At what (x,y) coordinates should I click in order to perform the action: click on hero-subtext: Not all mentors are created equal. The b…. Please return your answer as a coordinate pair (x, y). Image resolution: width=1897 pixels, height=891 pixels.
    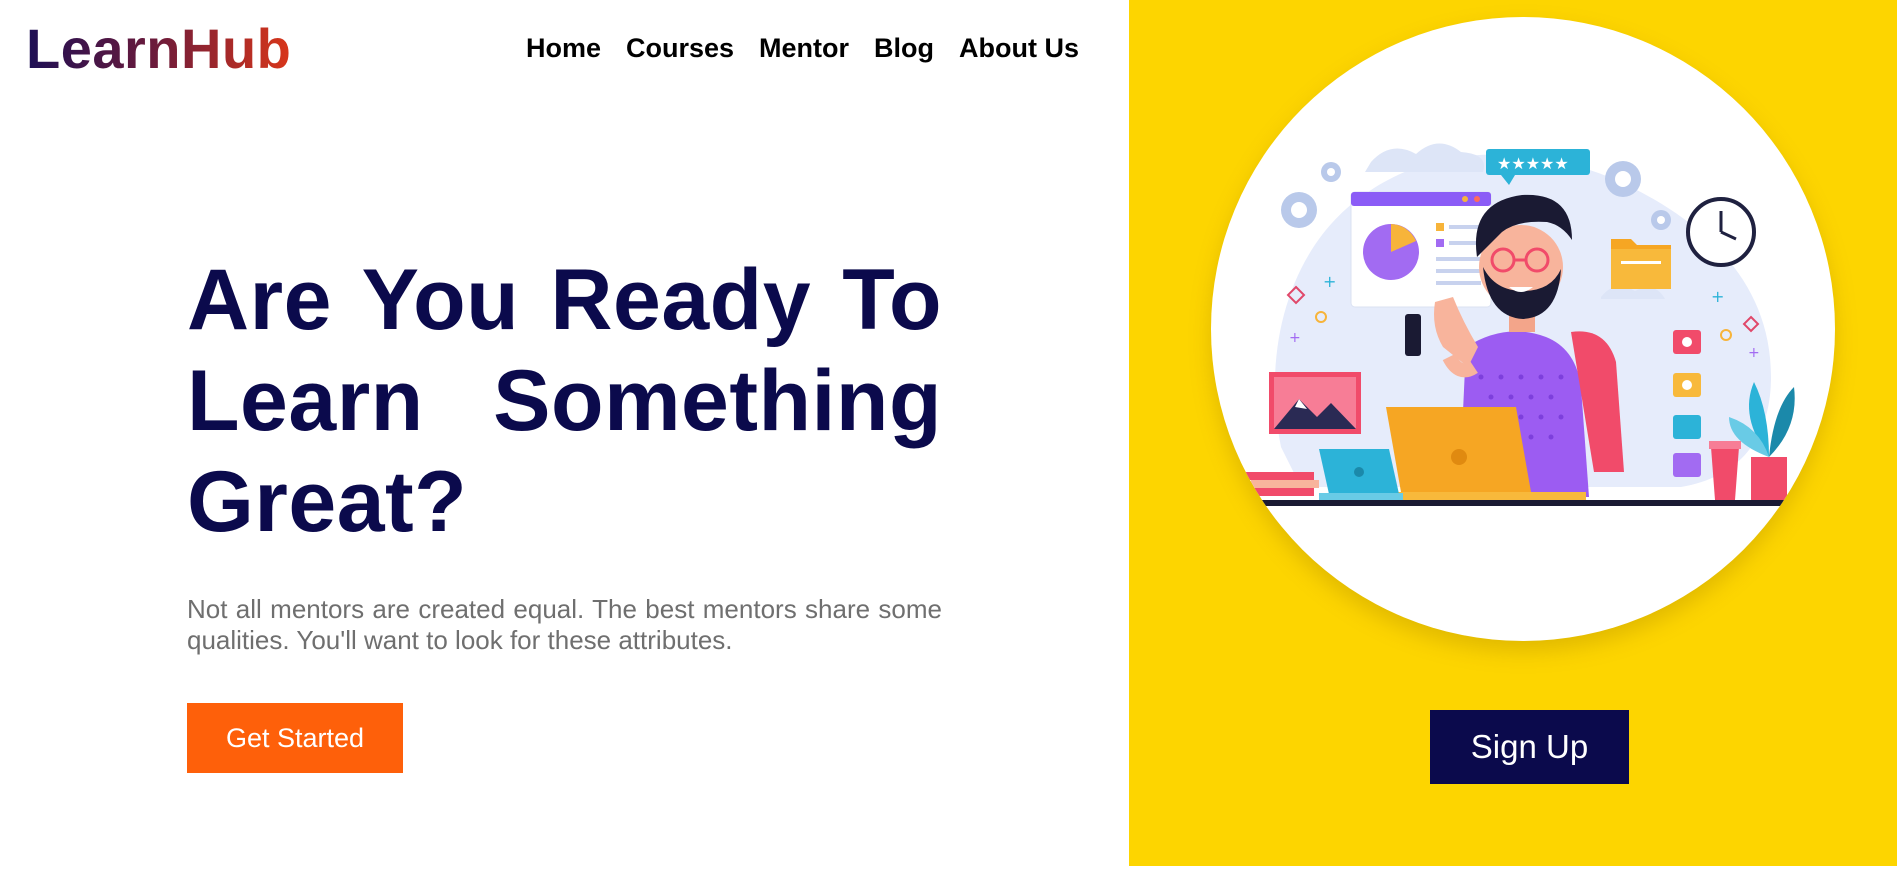
    Looking at the image, I should click on (564, 624).